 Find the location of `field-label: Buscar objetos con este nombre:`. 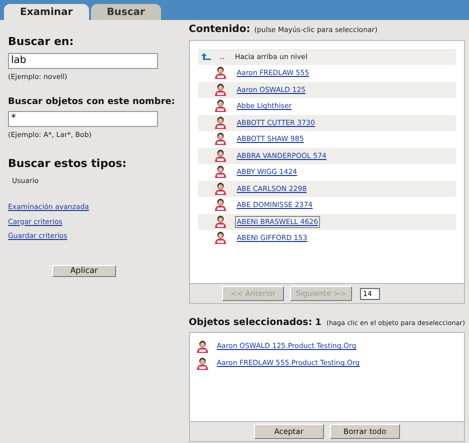

field-label: Buscar objetos con este nombre: is located at coordinates (92, 102).